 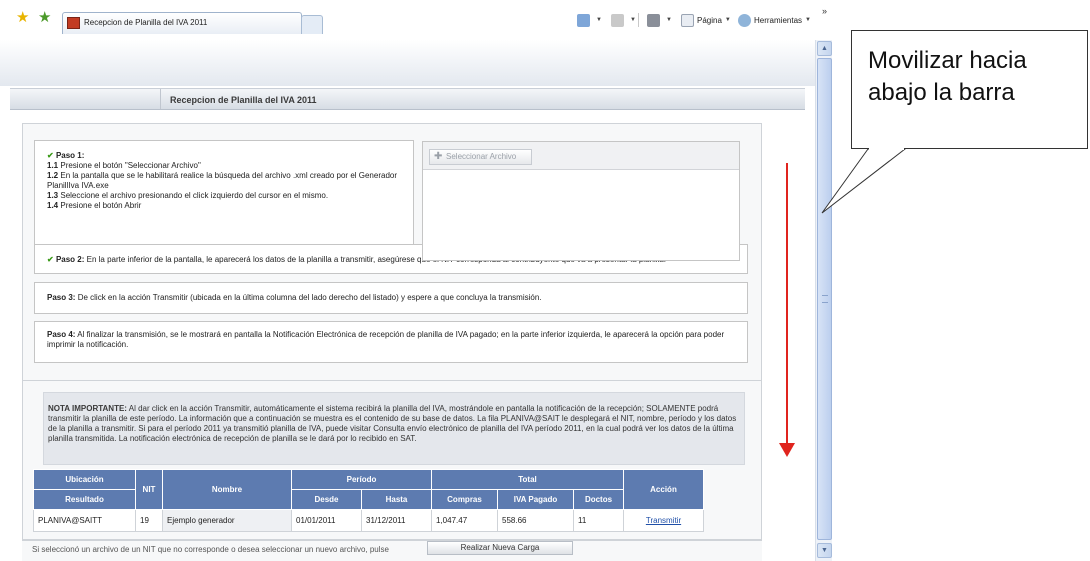 I want to click on favorites-star-icon: ★, so click(x=24, y=18).